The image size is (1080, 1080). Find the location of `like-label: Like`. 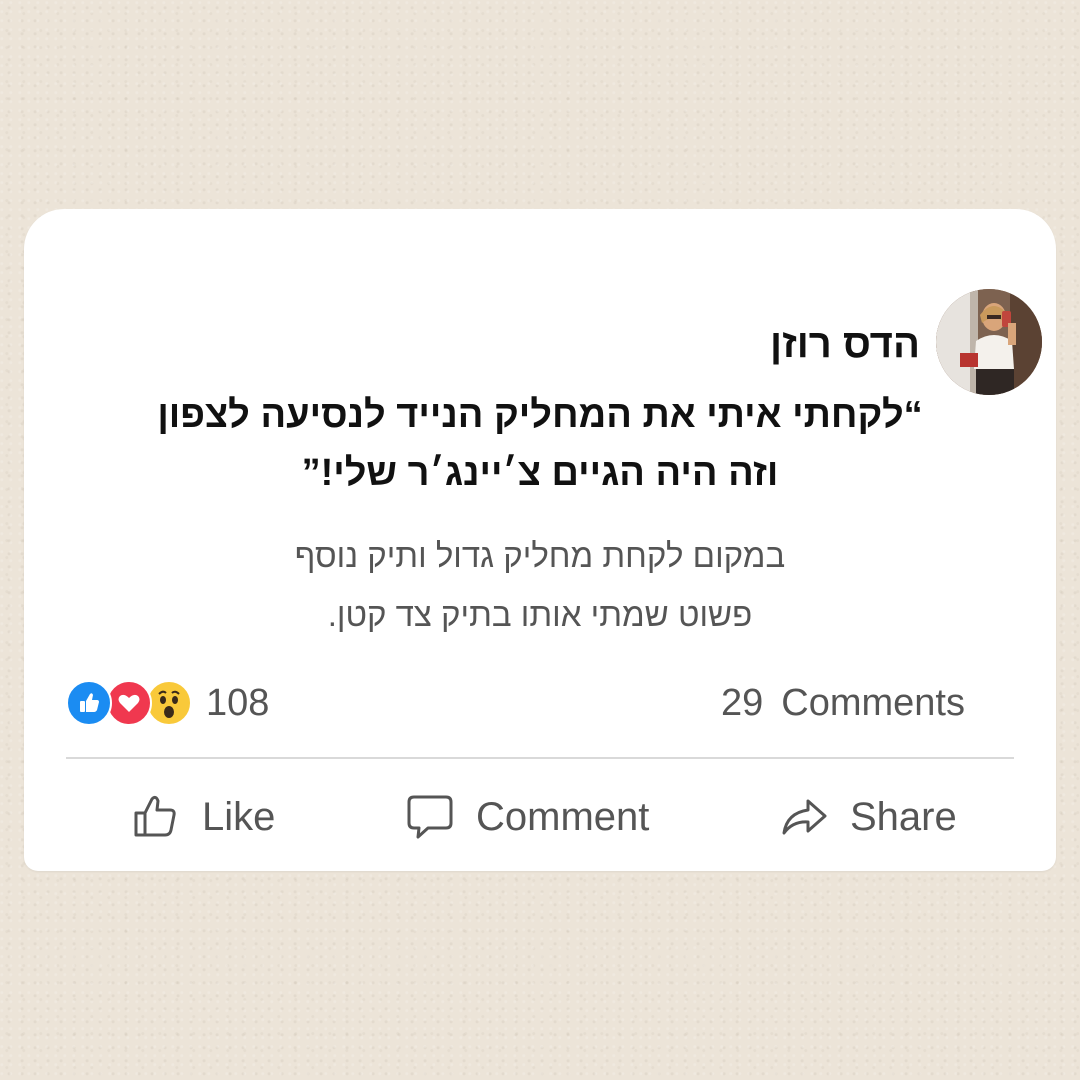

like-label: Like is located at coordinates (239, 817).